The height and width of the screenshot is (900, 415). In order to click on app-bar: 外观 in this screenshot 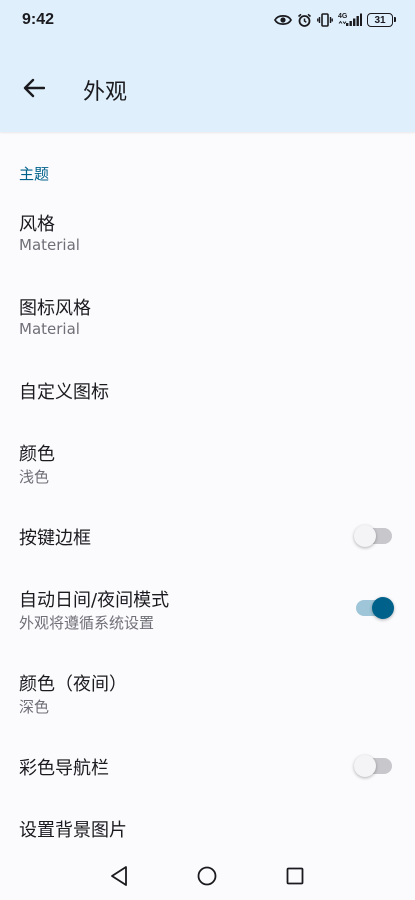, I will do `click(207, 88)`.